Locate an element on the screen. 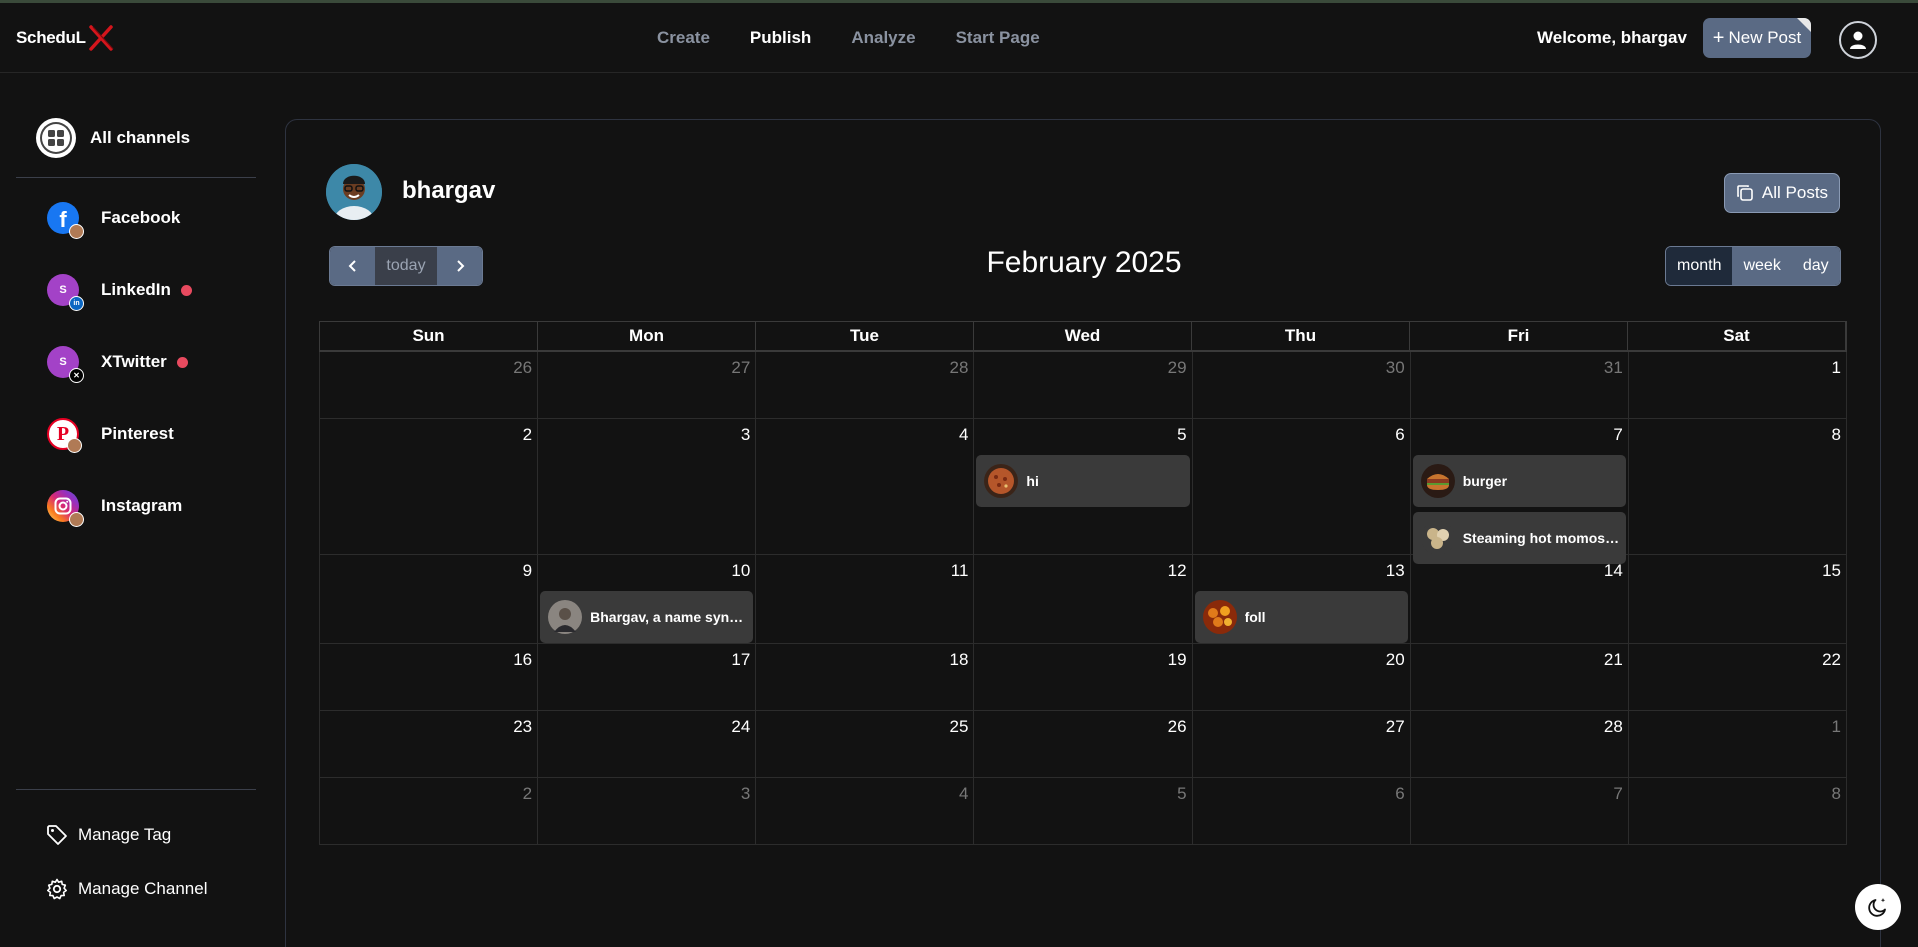 The height and width of the screenshot is (947, 1918). day-cell: 20 is located at coordinates (1301, 677).